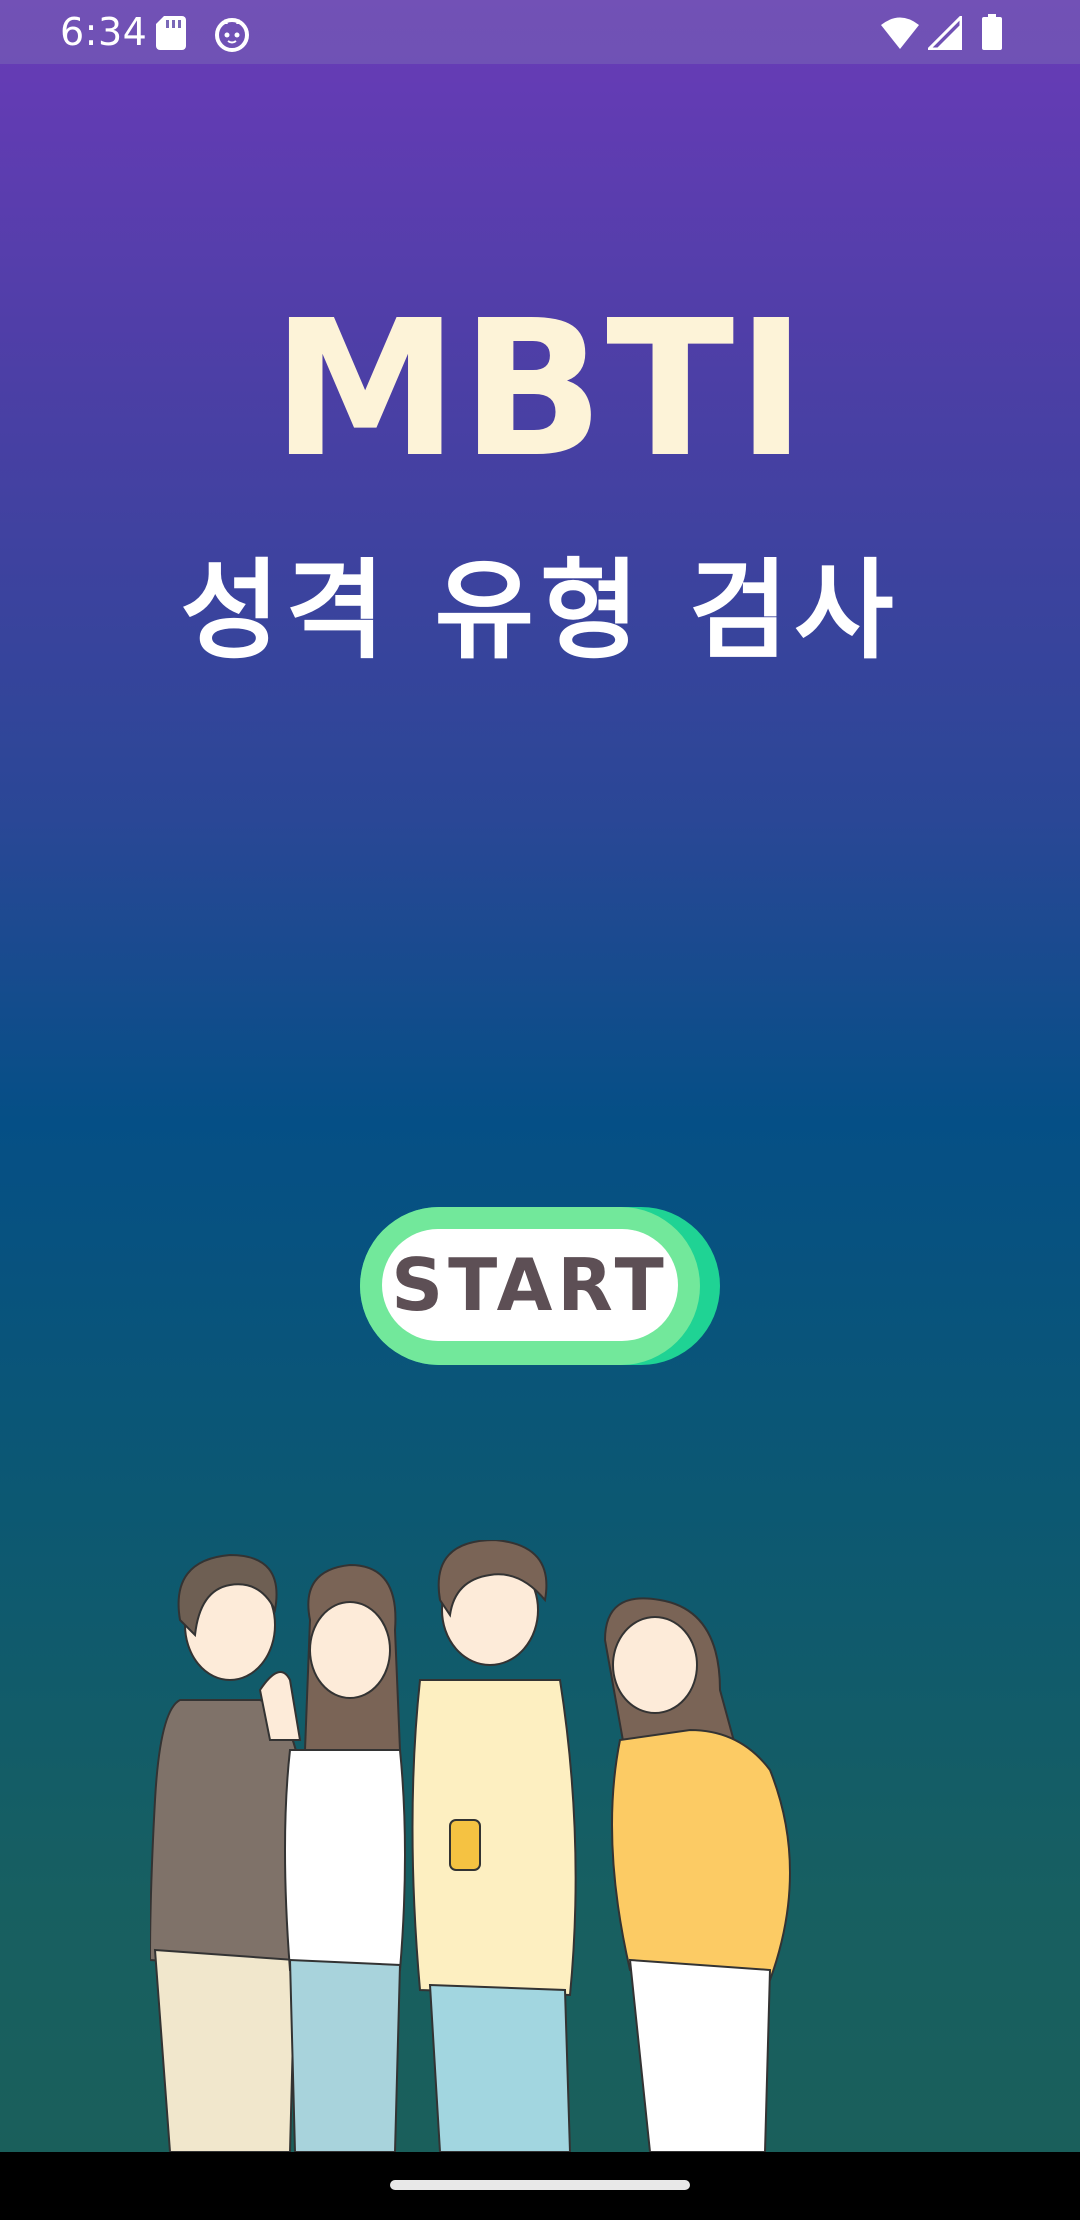  Describe the element at coordinates (232, 35) in the screenshot. I see `cat-face-icon` at that location.